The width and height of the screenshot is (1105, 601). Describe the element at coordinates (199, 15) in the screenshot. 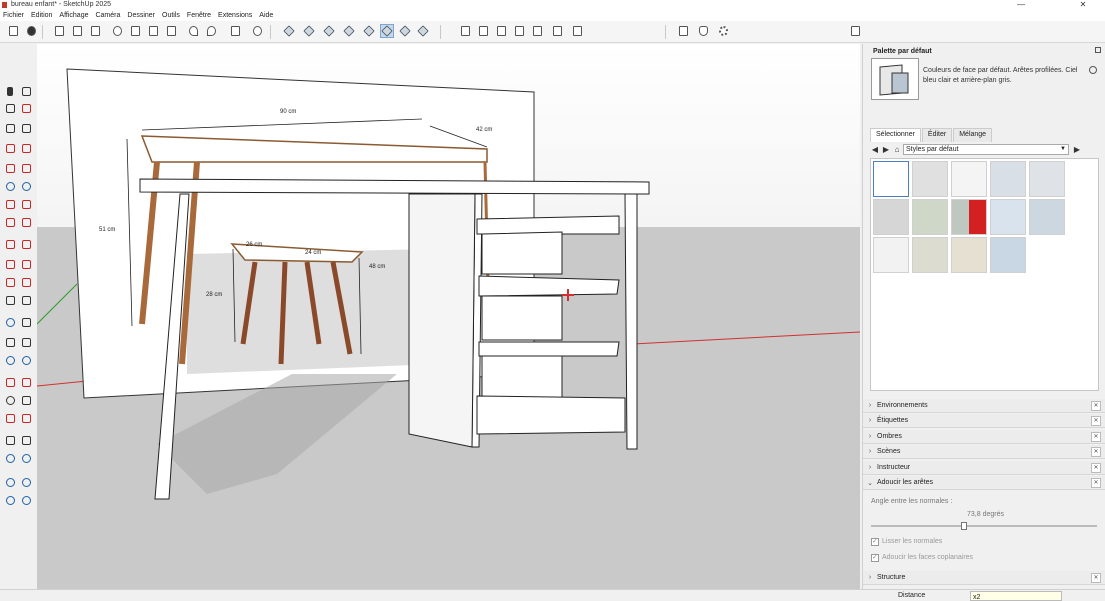

I see `menu-fenetre: Fenêtre` at that location.